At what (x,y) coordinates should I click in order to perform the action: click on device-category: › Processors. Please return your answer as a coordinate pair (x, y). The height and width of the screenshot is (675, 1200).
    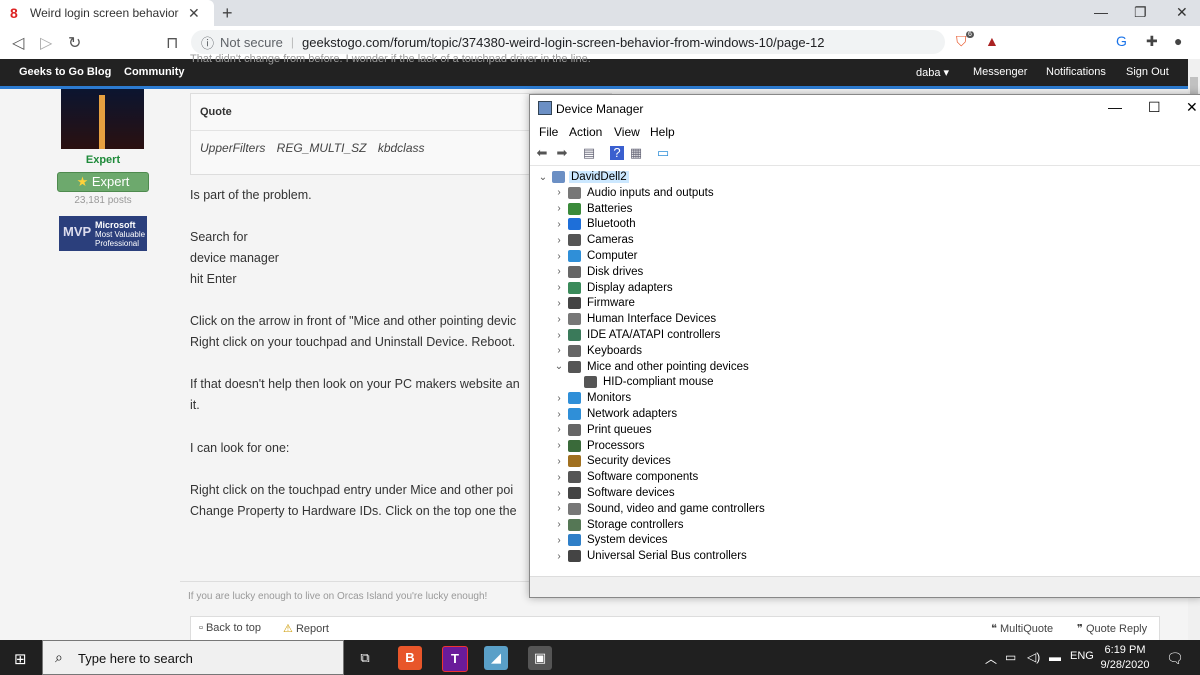
    Looking at the image, I should click on (599, 446).